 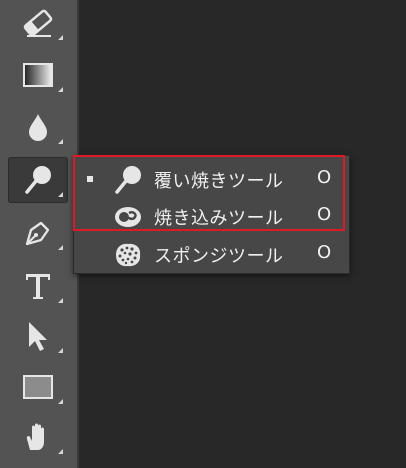 I want to click on hand-tool-button, so click(x=38, y=437).